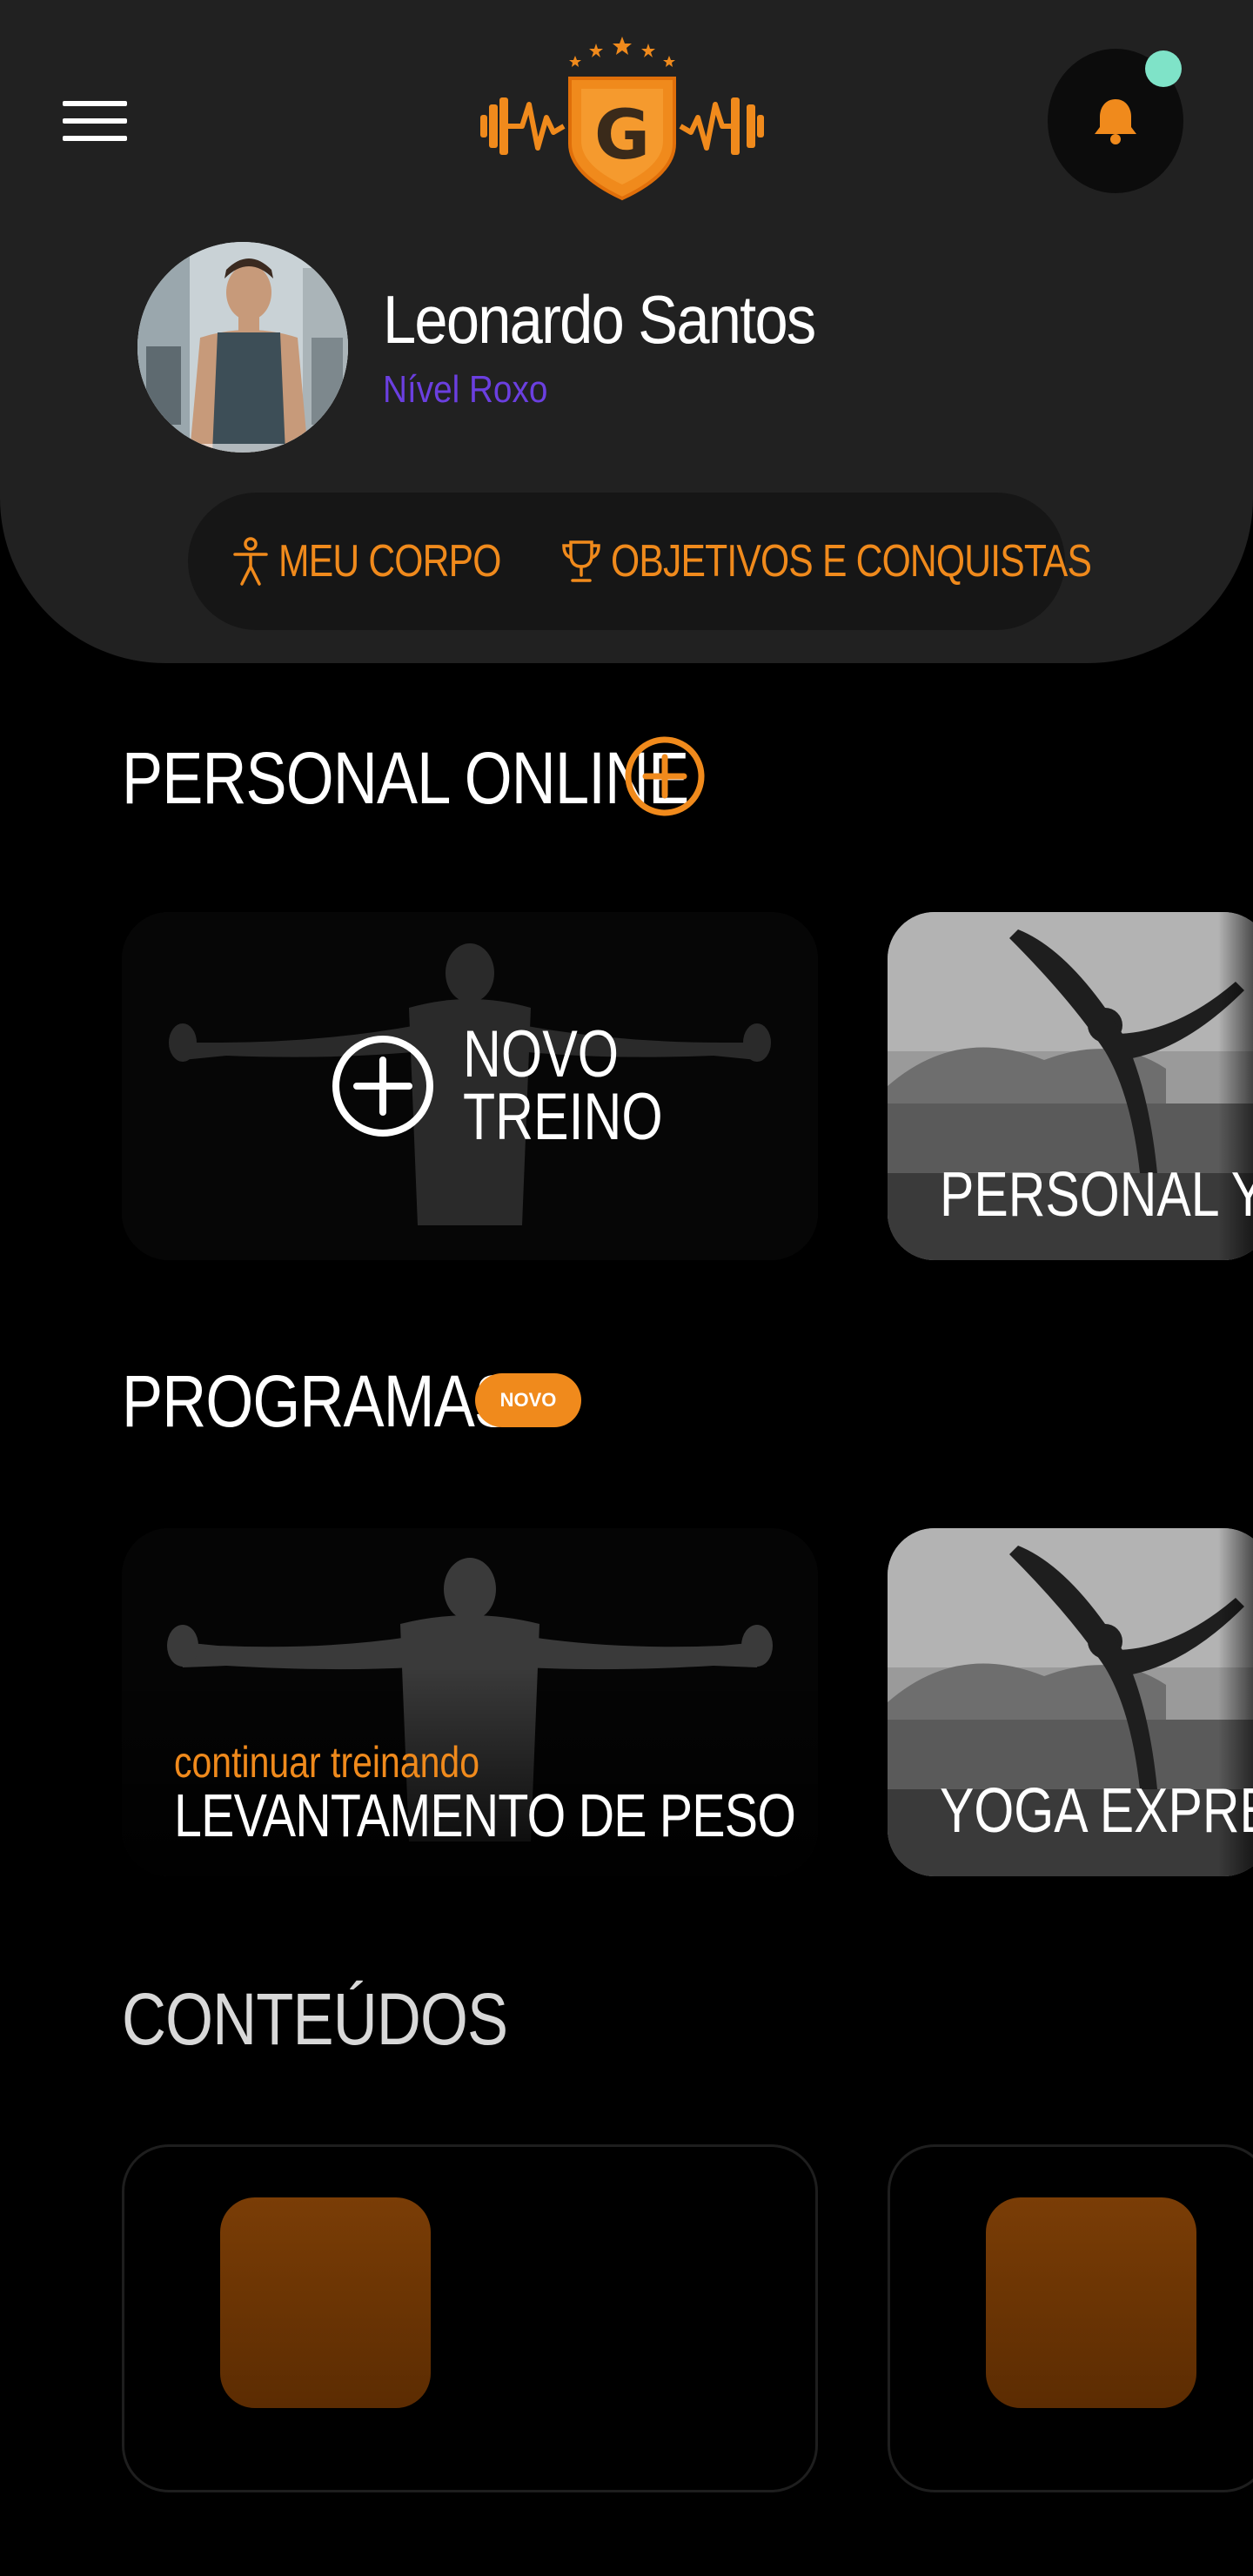 The image size is (1253, 2576). I want to click on personal-yoga-card: PERSONAL YOGA, so click(1070, 1086).